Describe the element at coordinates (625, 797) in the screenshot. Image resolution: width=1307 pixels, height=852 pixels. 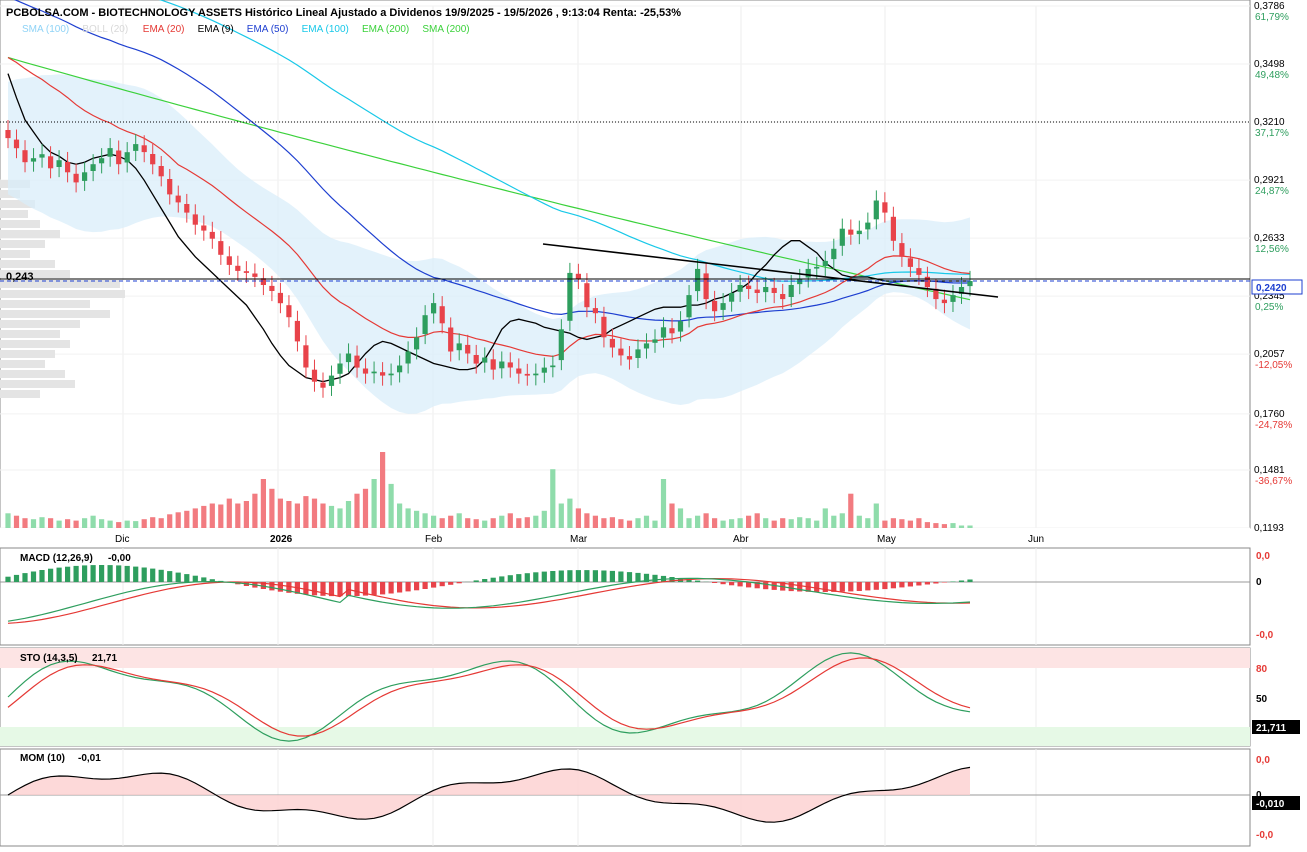
I see `panel-frame` at that location.